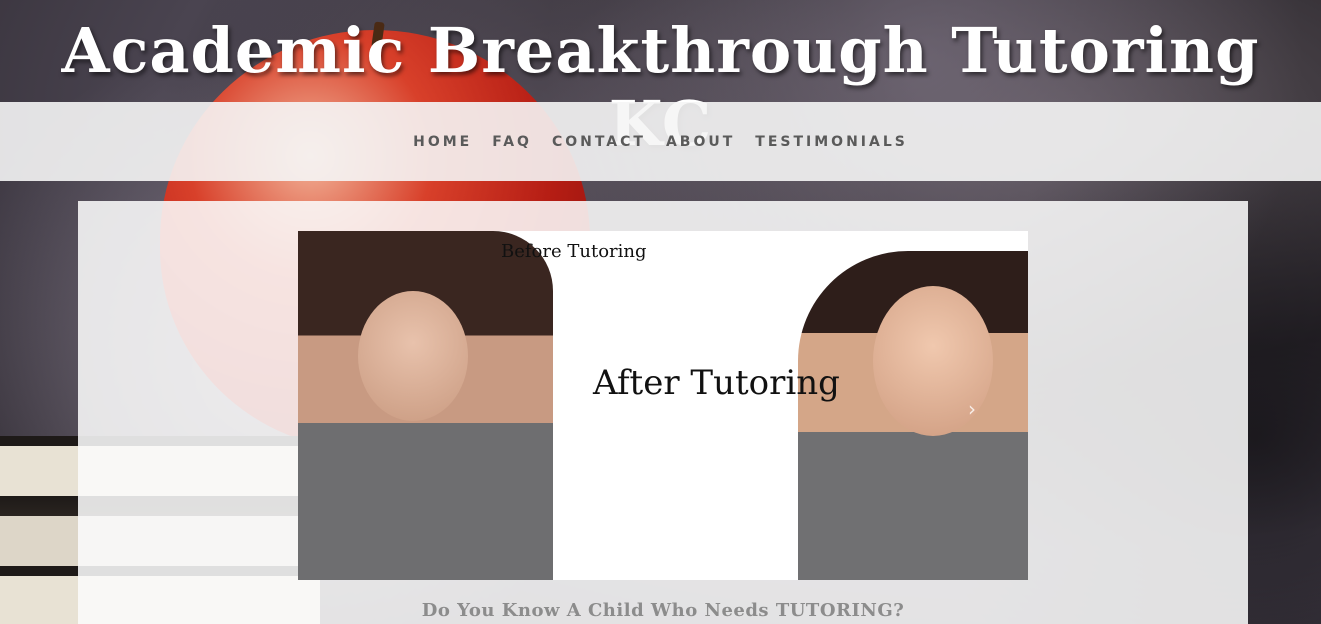 The height and width of the screenshot is (624, 1321). I want to click on nav-about-link: ABOUT, so click(700, 142).